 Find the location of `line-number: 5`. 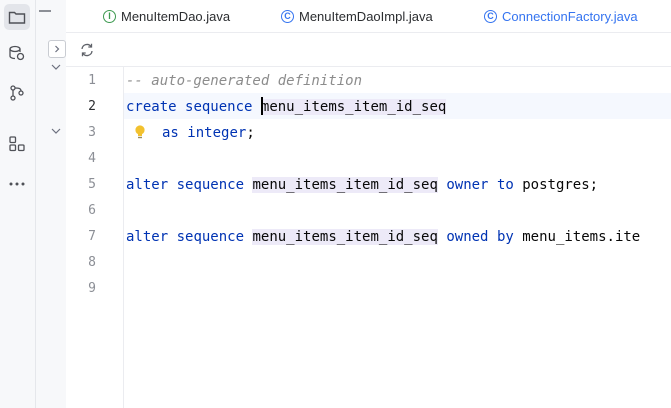

line-number: 5 is located at coordinates (92, 184).